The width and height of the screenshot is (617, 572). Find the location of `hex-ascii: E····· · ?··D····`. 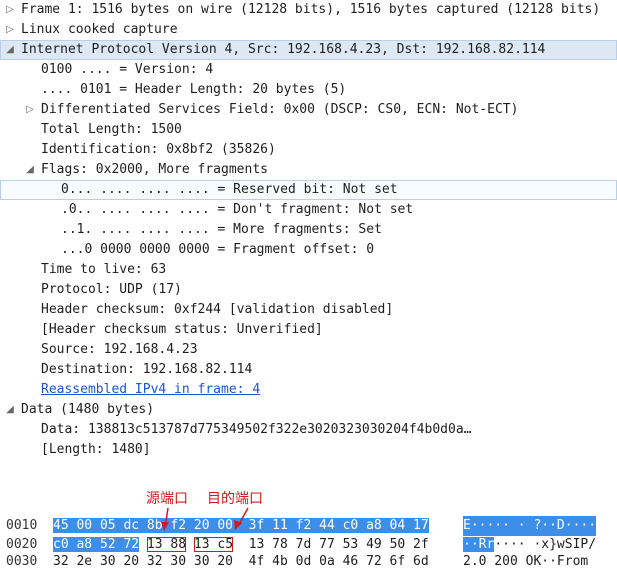

hex-ascii: E····· · ?··D···· is located at coordinates (530, 526).